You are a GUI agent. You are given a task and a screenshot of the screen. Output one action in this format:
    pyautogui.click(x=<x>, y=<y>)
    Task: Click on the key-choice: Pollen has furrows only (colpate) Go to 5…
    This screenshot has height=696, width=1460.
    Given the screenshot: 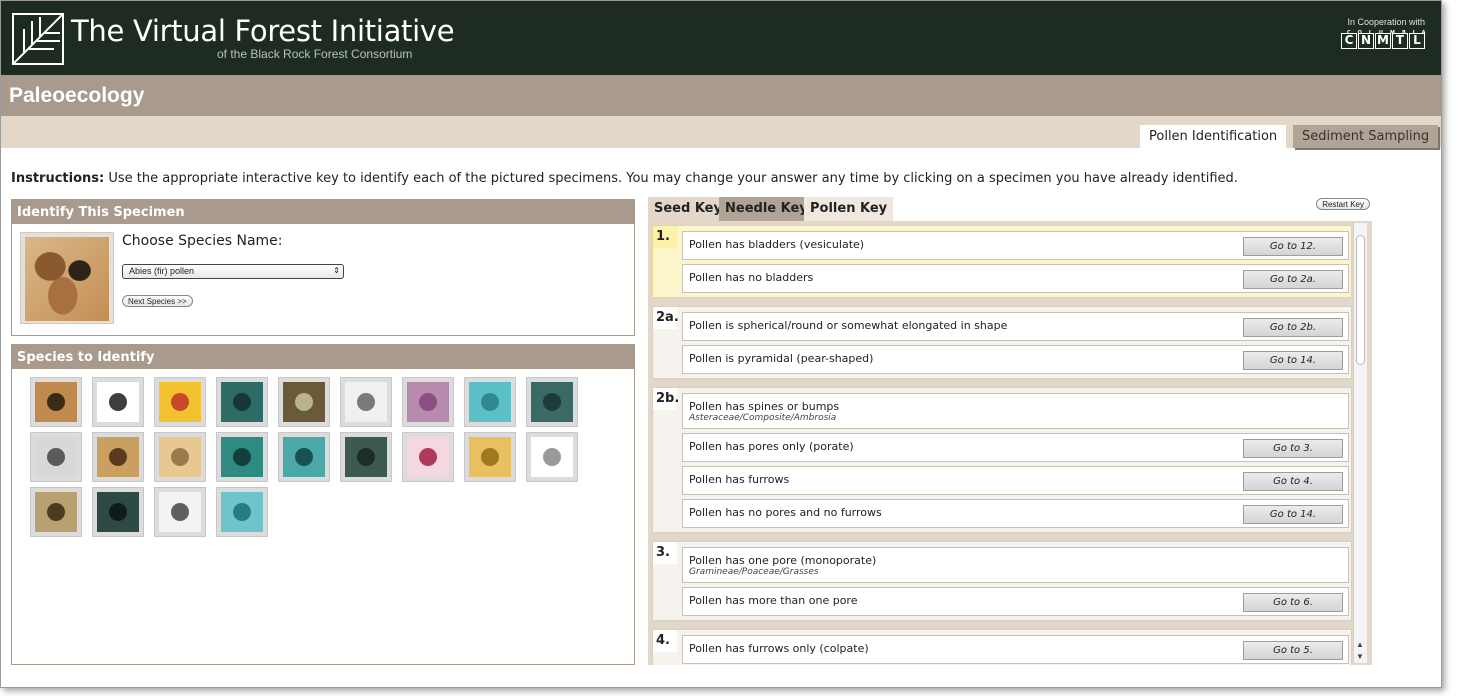 What is the action you would take?
    pyautogui.click(x=1015, y=649)
    